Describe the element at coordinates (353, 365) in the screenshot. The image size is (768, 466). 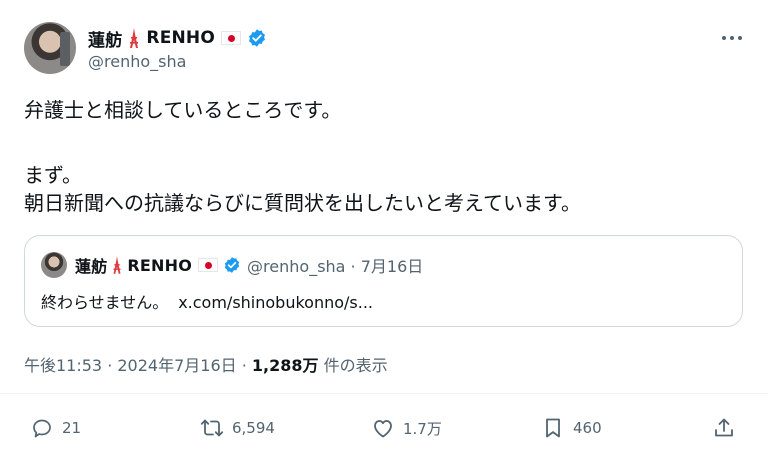
I see `view-label: 件の表示` at that location.